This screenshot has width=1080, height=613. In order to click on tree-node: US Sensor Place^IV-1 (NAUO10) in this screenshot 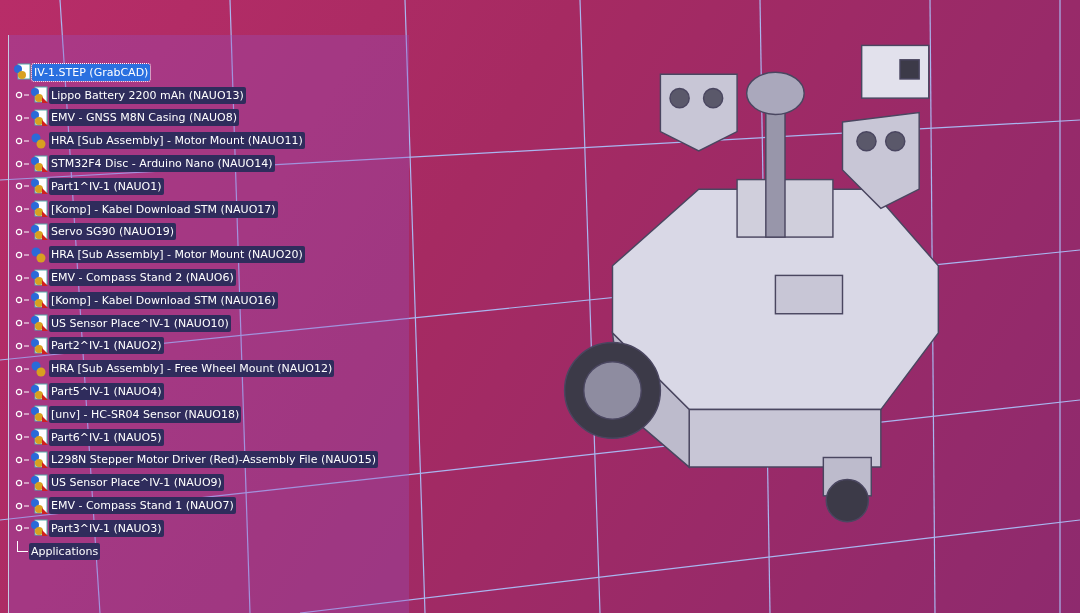, I will do `click(140, 323)`.